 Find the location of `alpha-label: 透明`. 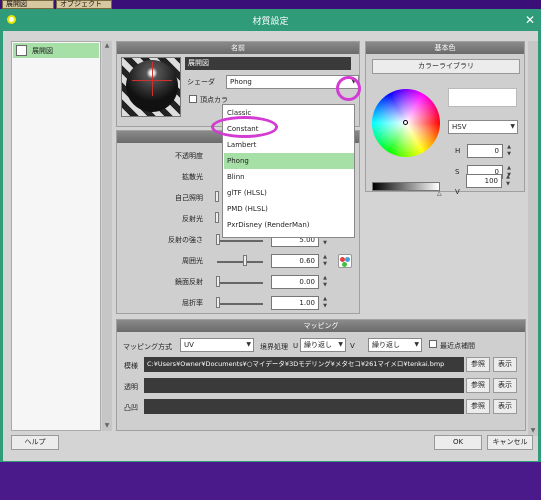

alpha-label: 透明 is located at coordinates (131, 387).